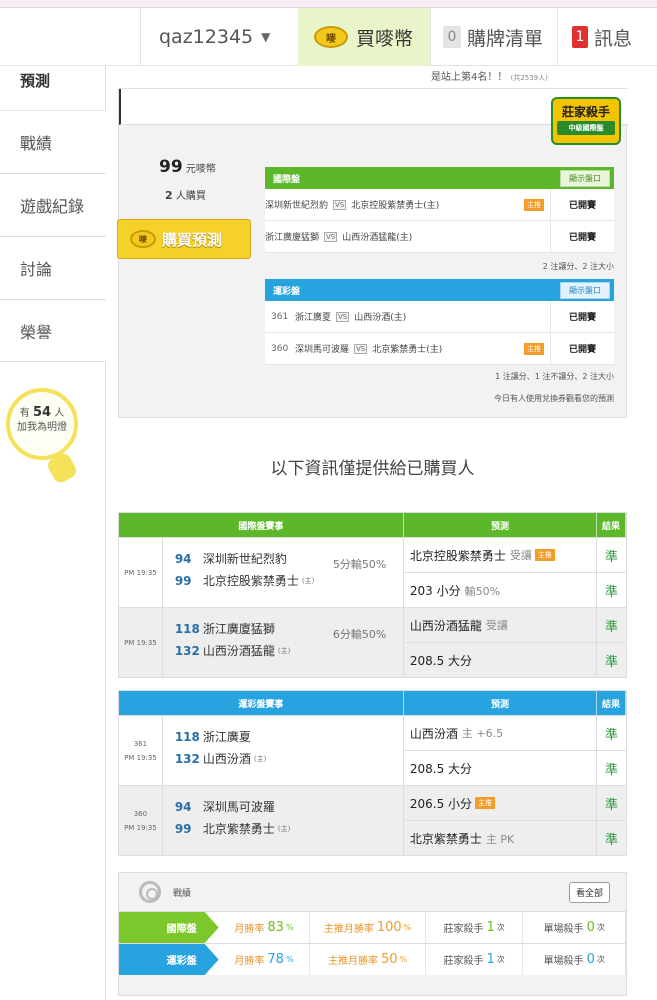 The width and height of the screenshot is (657, 1000). Describe the element at coordinates (53, 330) in the screenshot. I see `sidebar-item-honors: 榮譽` at that location.